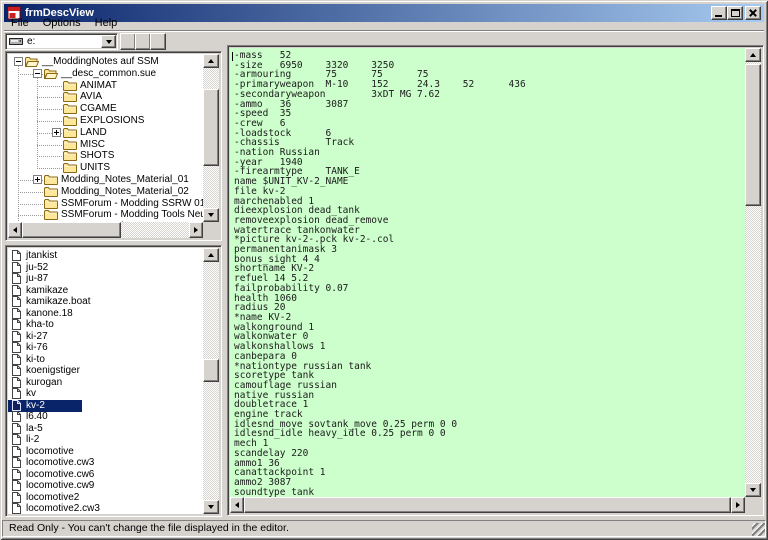 This screenshot has width=768, height=540. I want to click on drive-selector: e:, so click(61, 41).